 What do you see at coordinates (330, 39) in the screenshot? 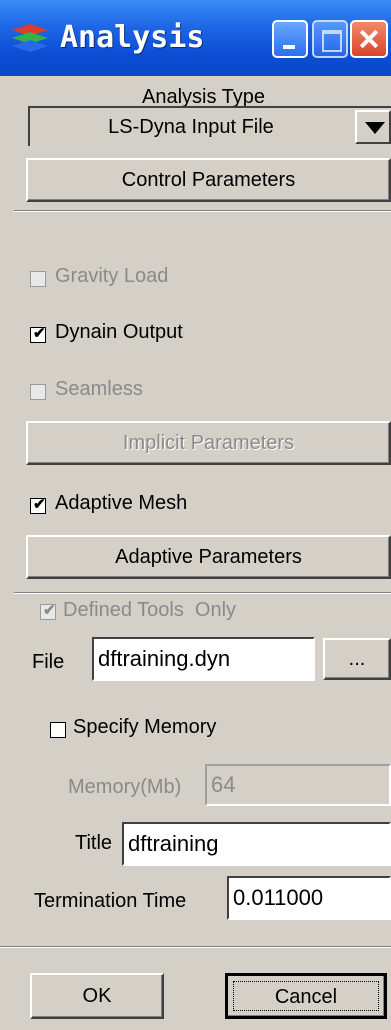
I see `maximize-button` at bounding box center [330, 39].